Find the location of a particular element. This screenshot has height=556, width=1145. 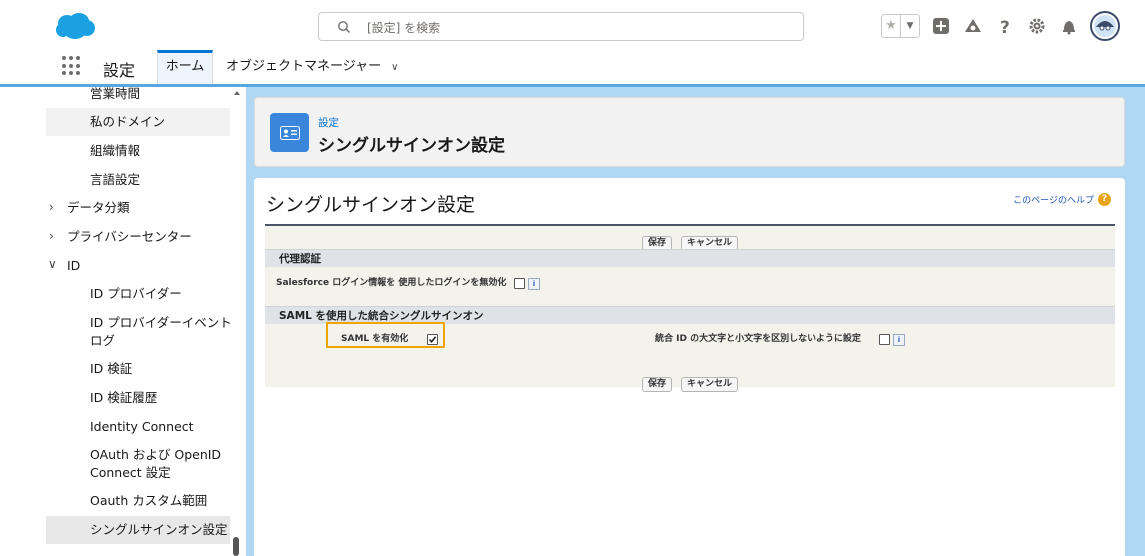

delegated-auth-section-header: 代理認証 is located at coordinates (690, 258).